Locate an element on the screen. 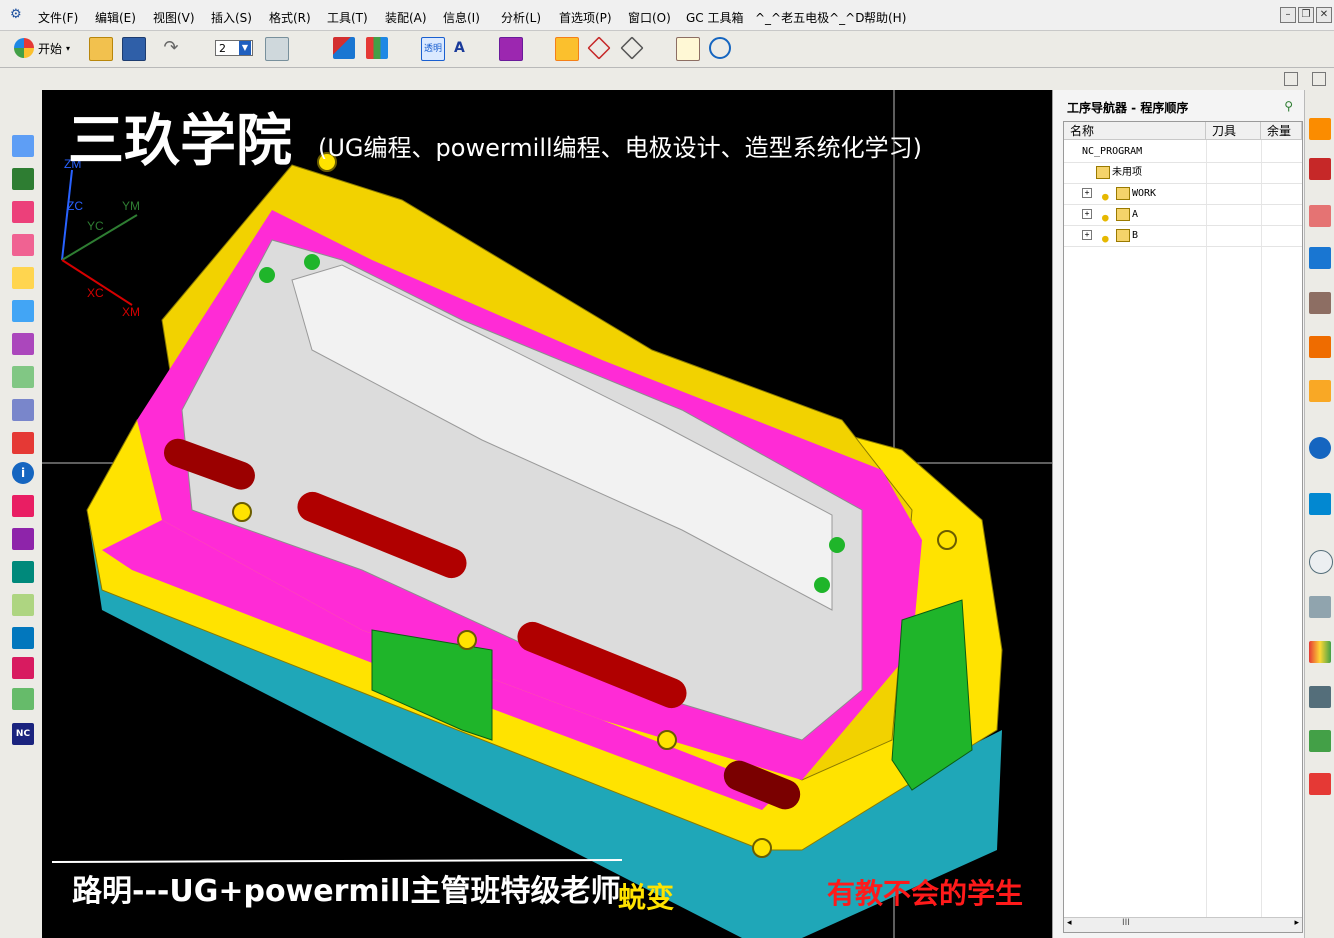 Image resolution: width=1334 pixels, height=938 pixels. scroll-left-icon: ◂ is located at coordinates (1069, 923).